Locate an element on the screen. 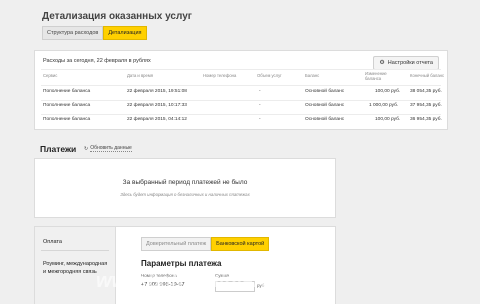 This screenshot has height=304, width=480. cell-final: 37 954,35 руб. is located at coordinates (426, 105).